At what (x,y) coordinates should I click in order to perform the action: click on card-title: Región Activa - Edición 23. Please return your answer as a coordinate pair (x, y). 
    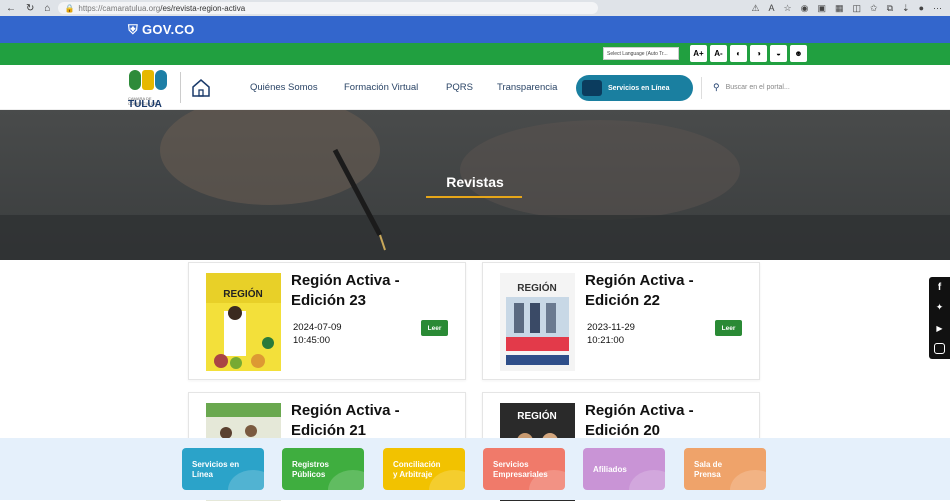
    Looking at the image, I should click on (371, 291).